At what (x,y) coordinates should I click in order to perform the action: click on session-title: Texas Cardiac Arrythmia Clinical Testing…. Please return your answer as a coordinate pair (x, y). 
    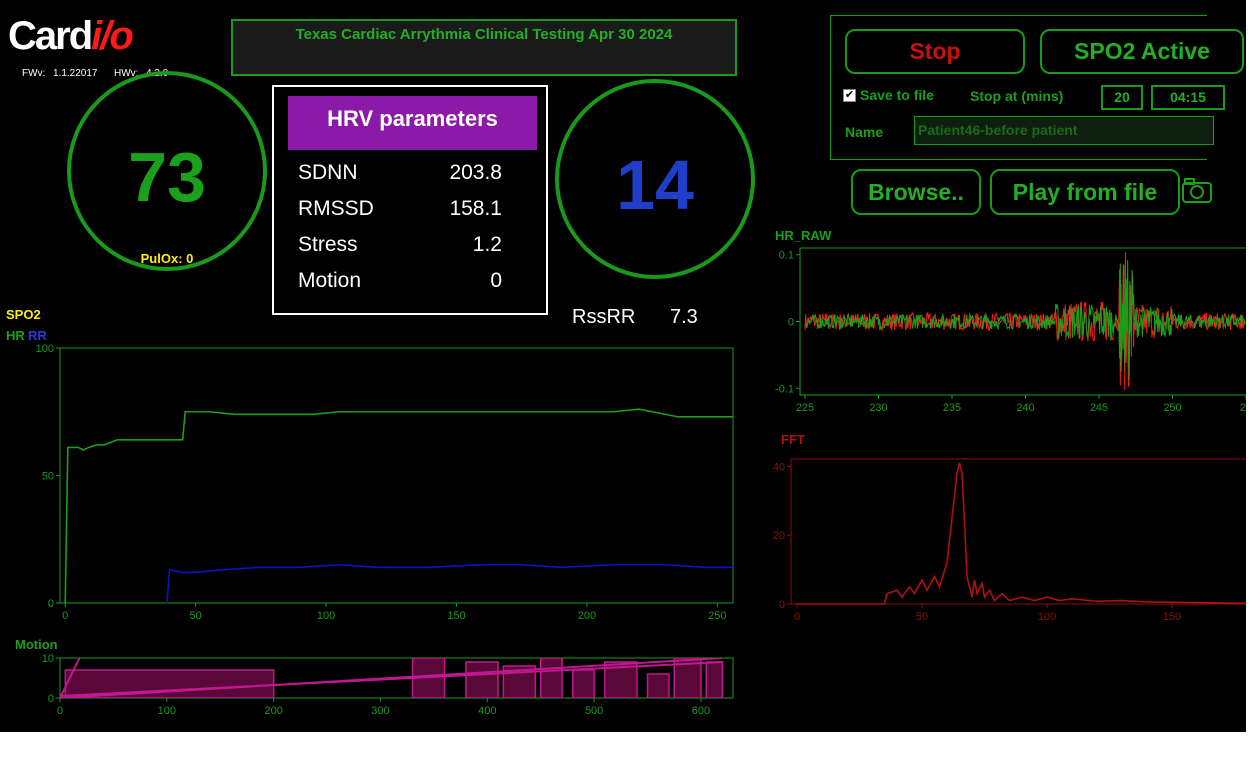
    Looking at the image, I should click on (484, 34).